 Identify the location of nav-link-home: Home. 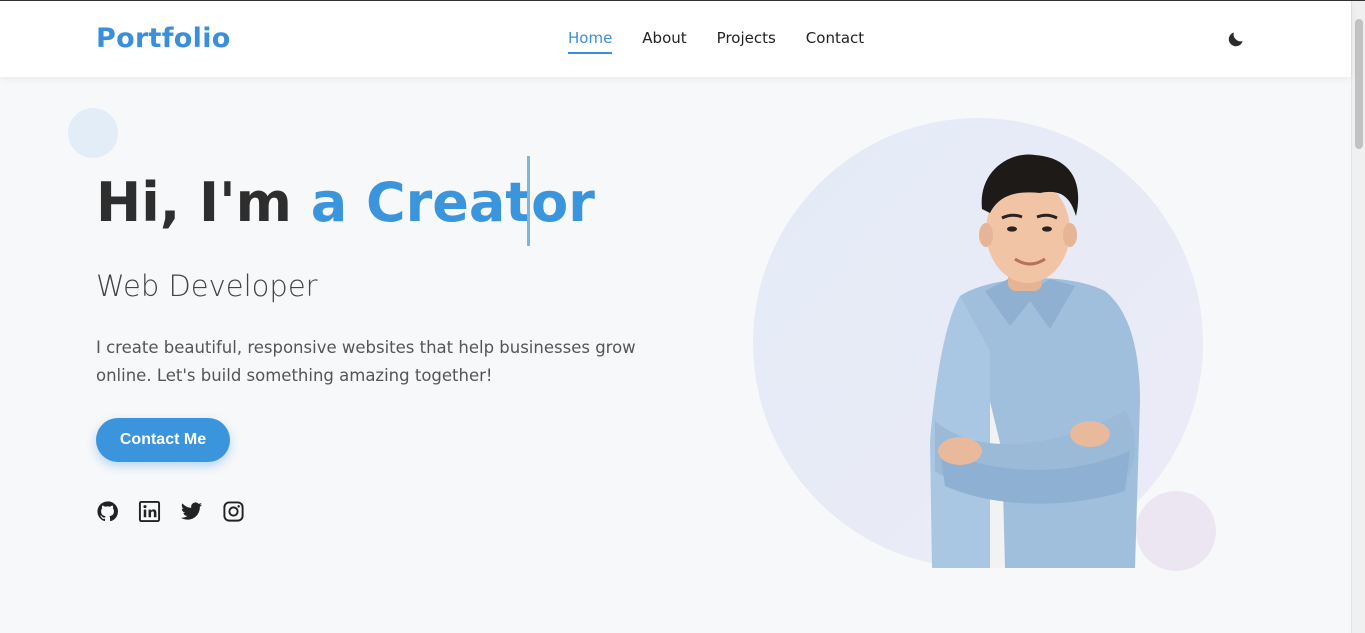
(590, 41).